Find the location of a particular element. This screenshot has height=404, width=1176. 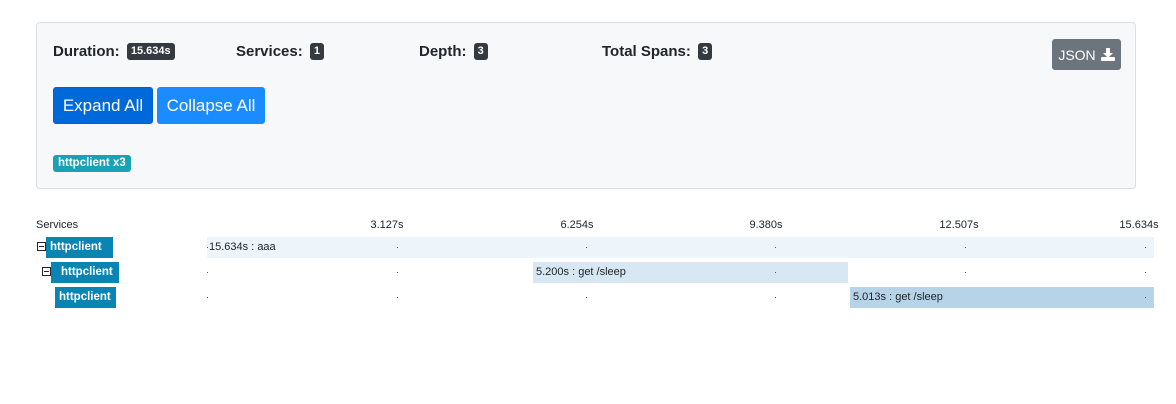

duration-badge: 15.634s is located at coordinates (150, 51).